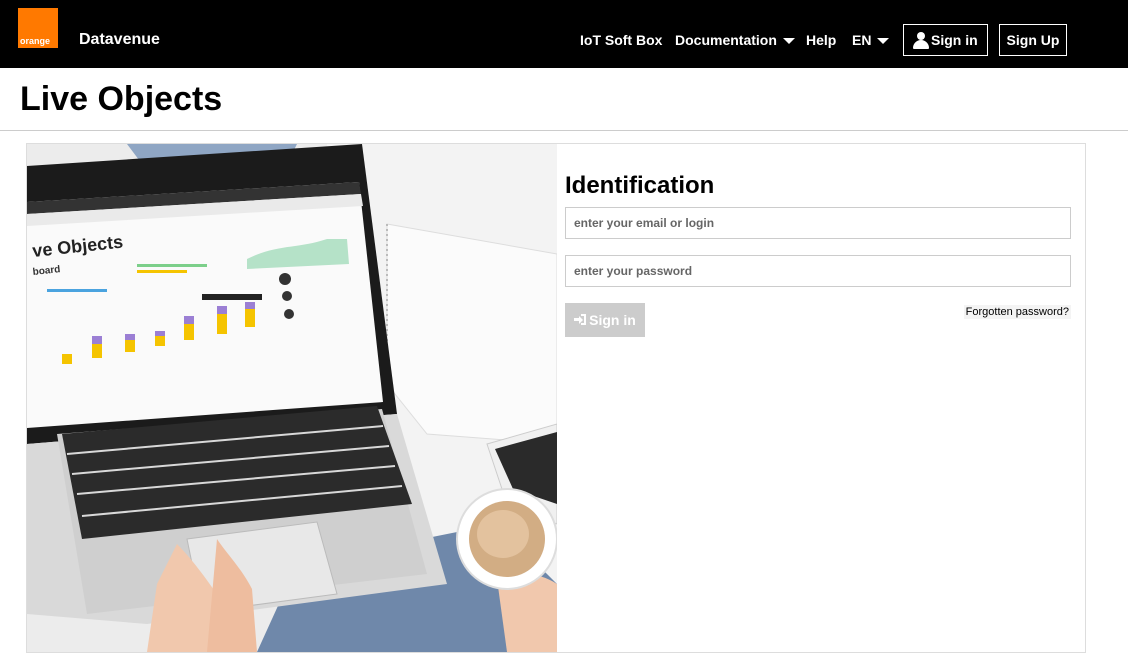 This screenshot has width=1128, height=662. I want to click on header-sign-in-button: Sign in, so click(945, 40).